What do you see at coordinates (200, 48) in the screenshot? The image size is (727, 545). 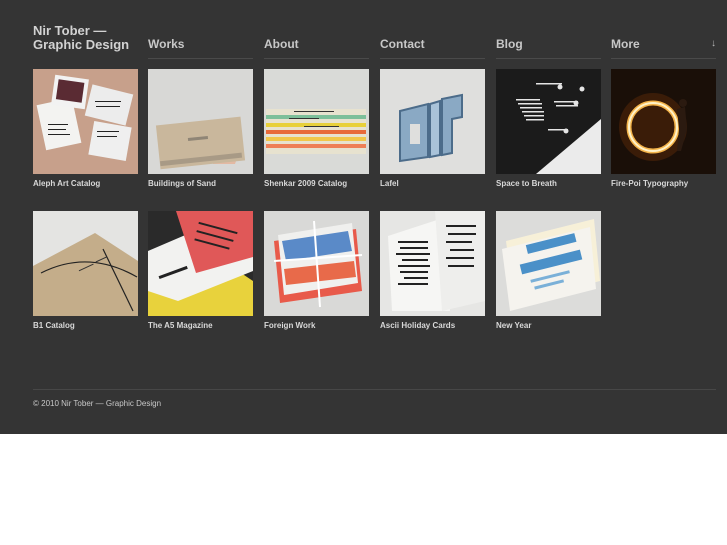 I see `nav-works: Works` at bounding box center [200, 48].